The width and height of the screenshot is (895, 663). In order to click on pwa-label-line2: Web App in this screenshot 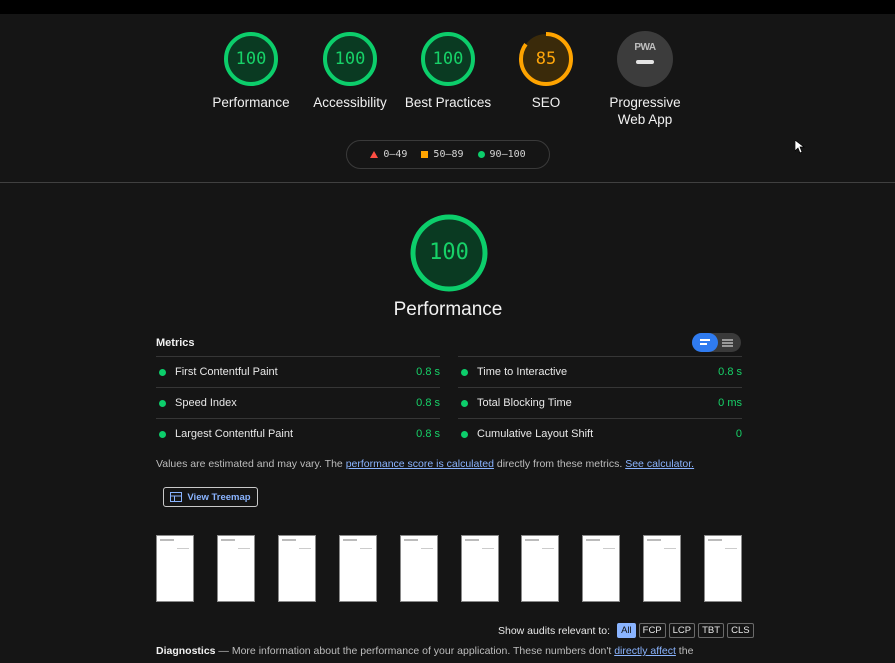, I will do `click(645, 119)`.